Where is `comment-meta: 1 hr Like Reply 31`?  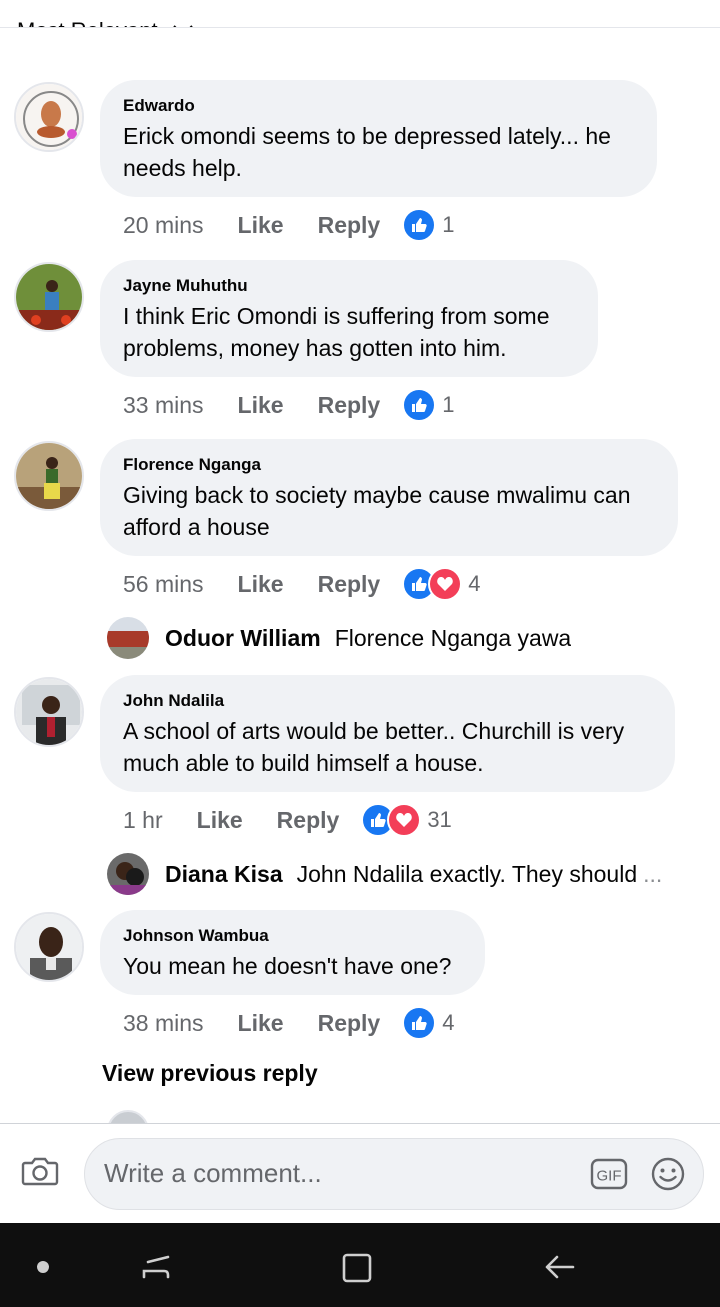 comment-meta: 1 hr Like Reply 31 is located at coordinates (287, 820).